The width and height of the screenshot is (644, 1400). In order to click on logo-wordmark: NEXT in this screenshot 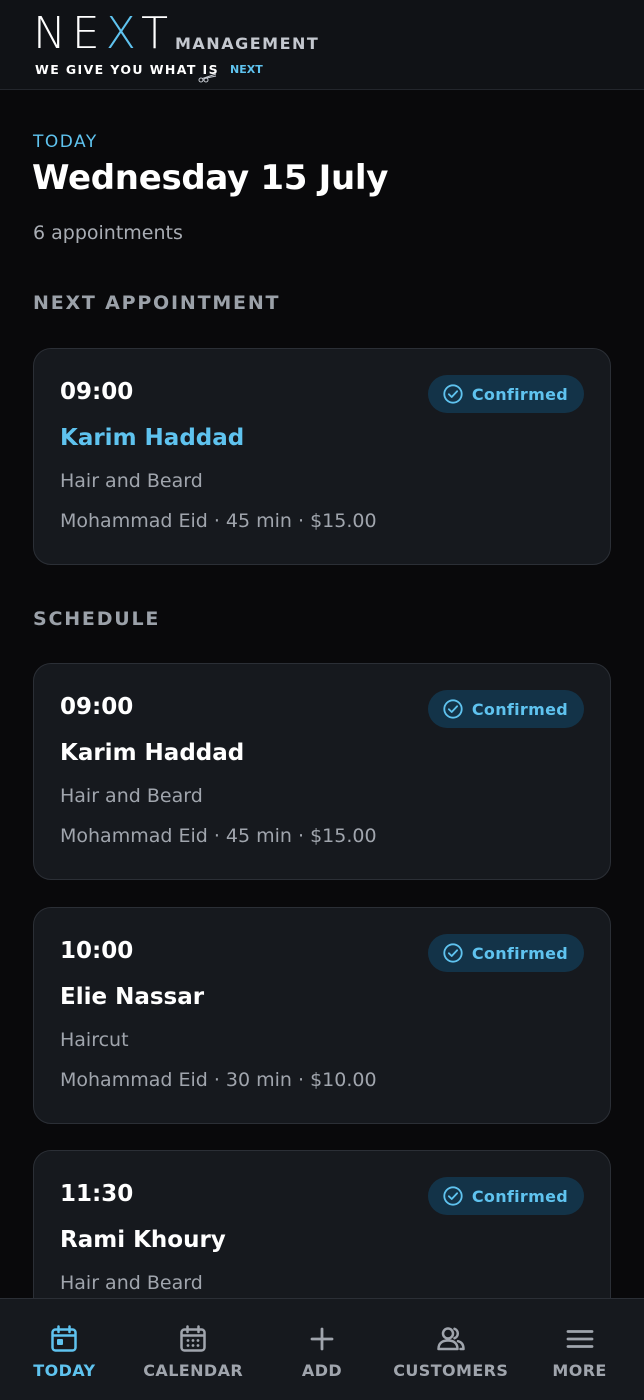, I will do `click(103, 33)`.